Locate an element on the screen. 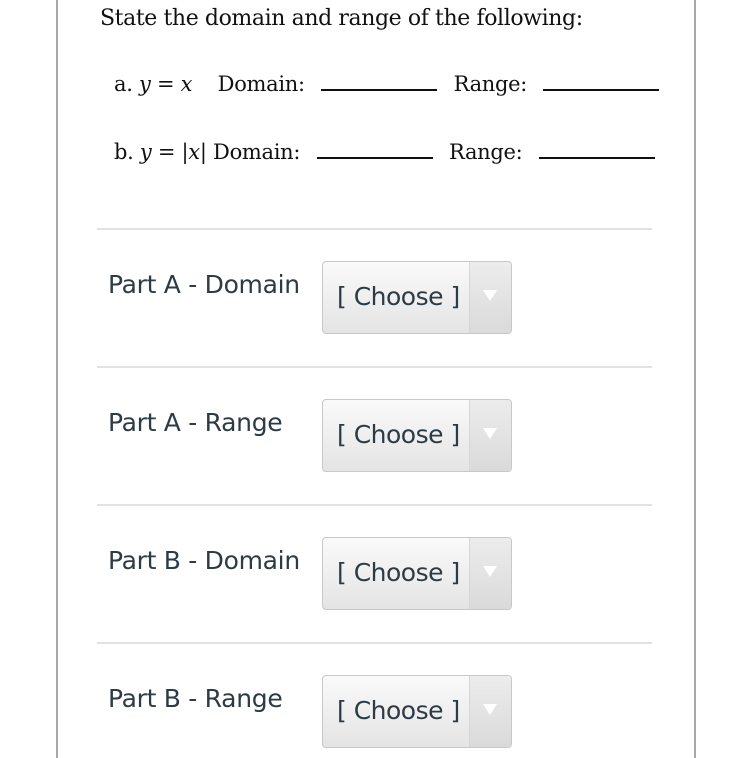 The image size is (750, 758). row-equation: y = |x| is located at coordinates (173, 152).